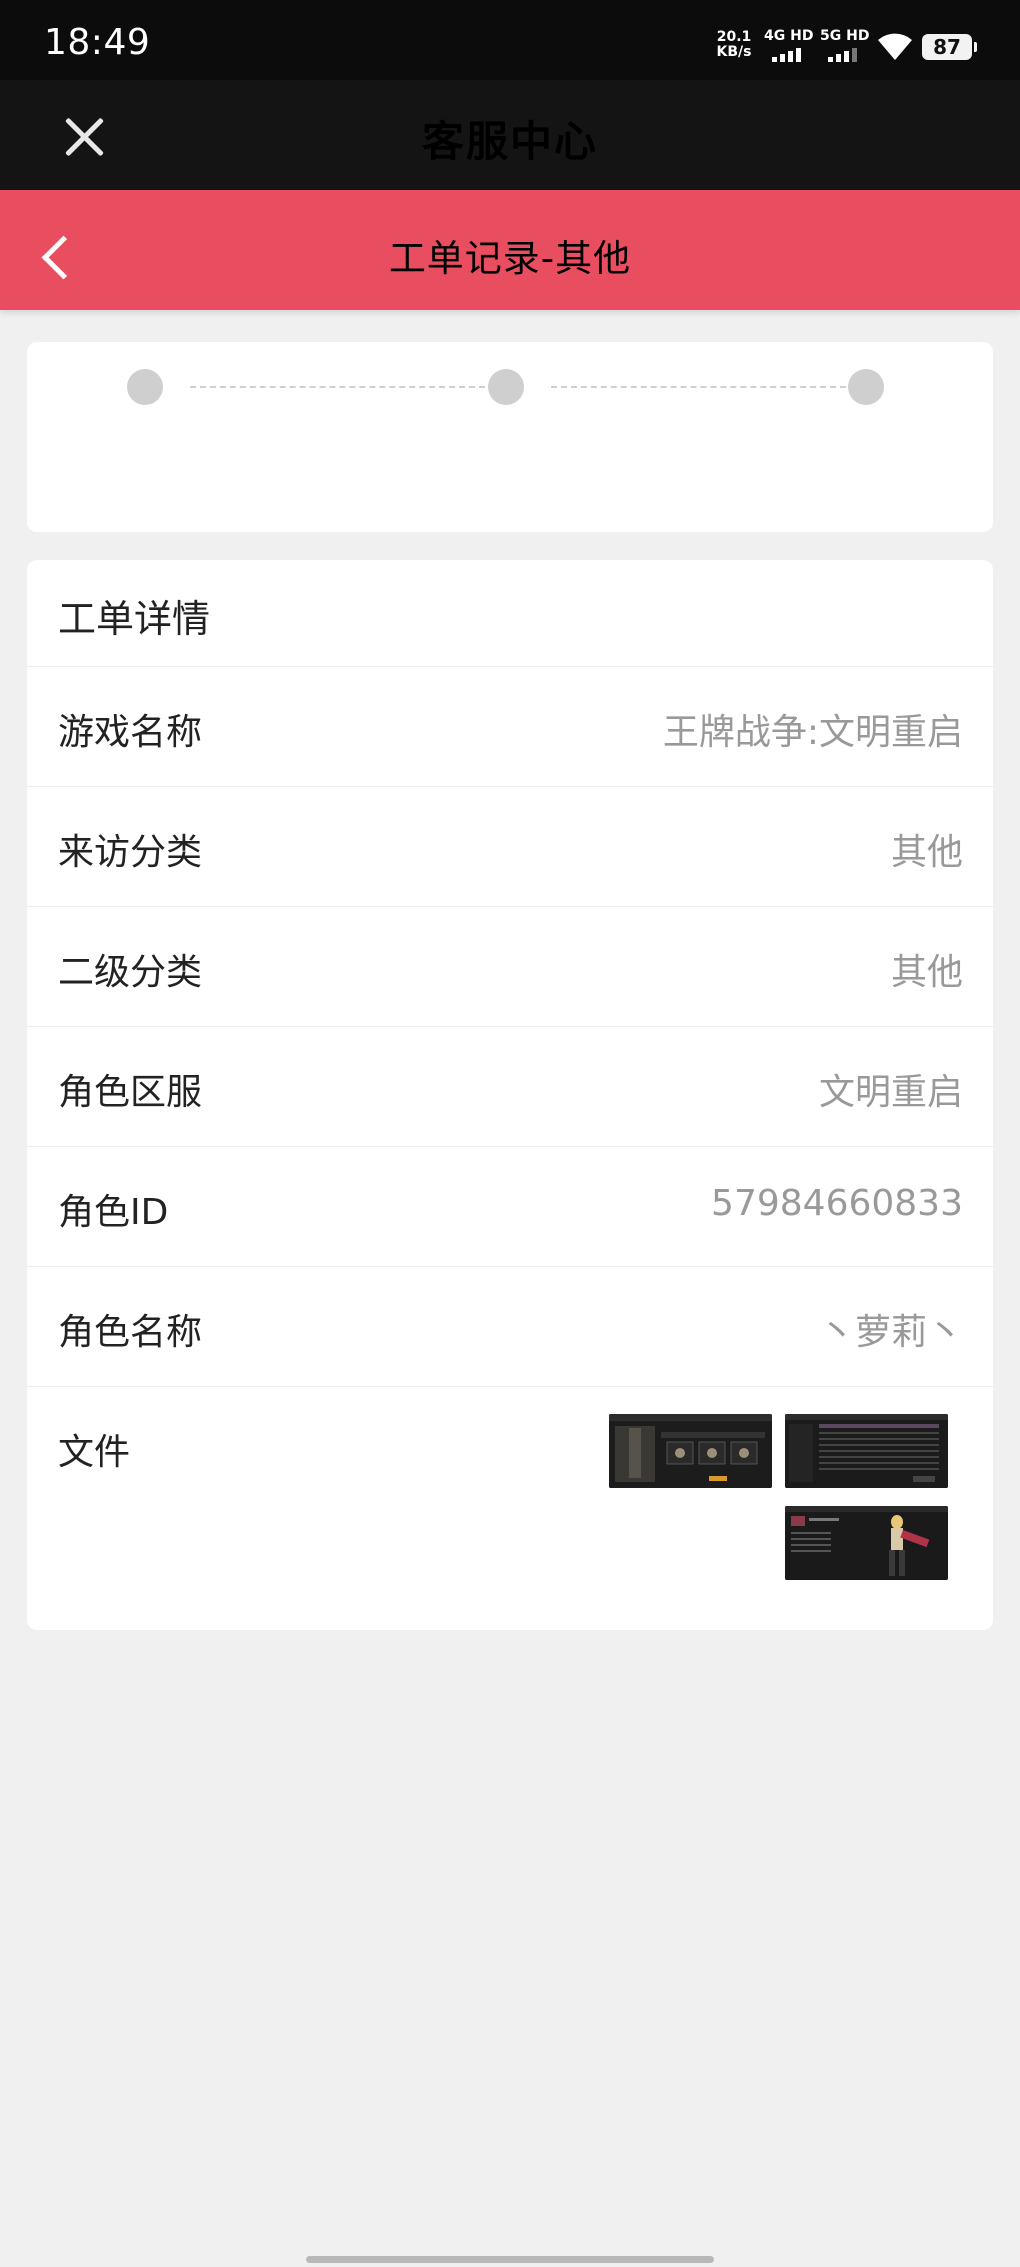  I want to click on detail-label: 文件, so click(94, 1452).